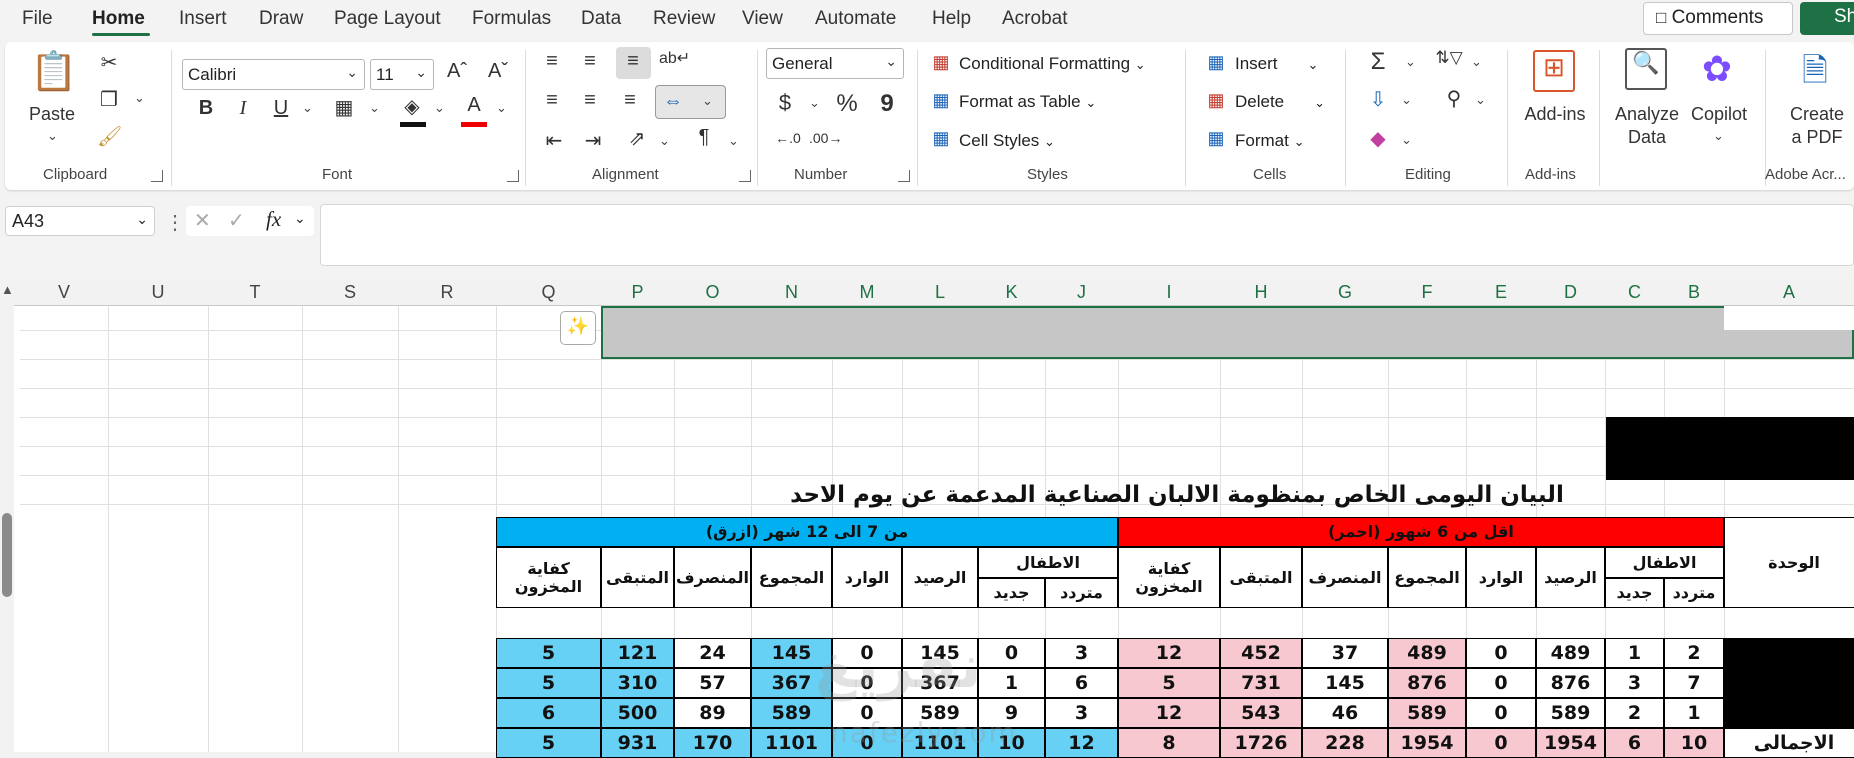  I want to click on column-header-t: T, so click(255, 293).